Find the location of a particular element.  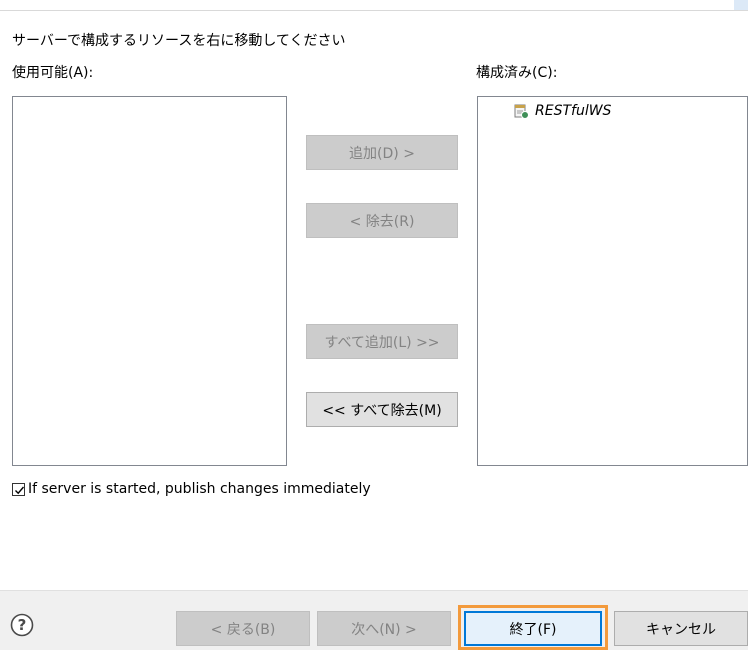

cancel-button: キャンセル is located at coordinates (681, 628).